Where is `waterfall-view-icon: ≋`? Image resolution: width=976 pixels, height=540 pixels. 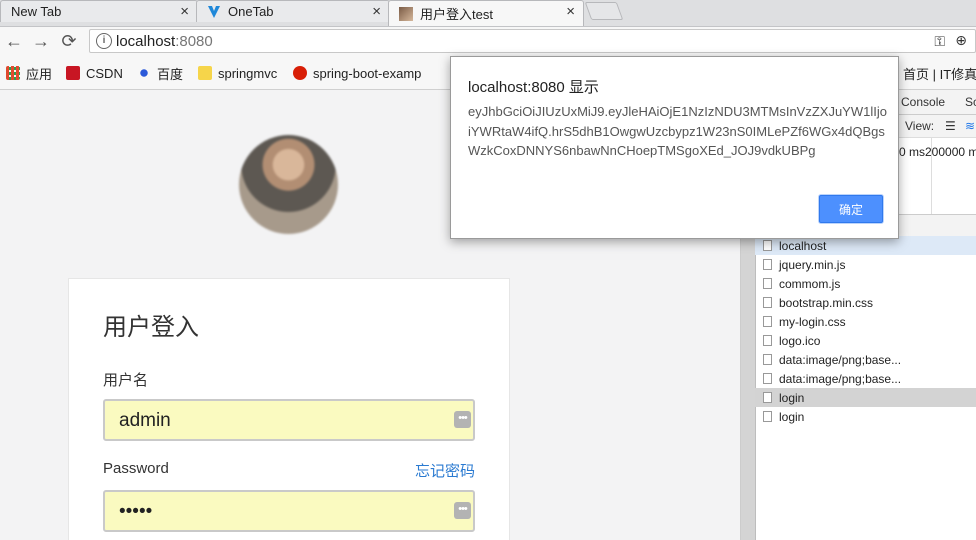
waterfall-view-icon: ≋ is located at coordinates (970, 126).